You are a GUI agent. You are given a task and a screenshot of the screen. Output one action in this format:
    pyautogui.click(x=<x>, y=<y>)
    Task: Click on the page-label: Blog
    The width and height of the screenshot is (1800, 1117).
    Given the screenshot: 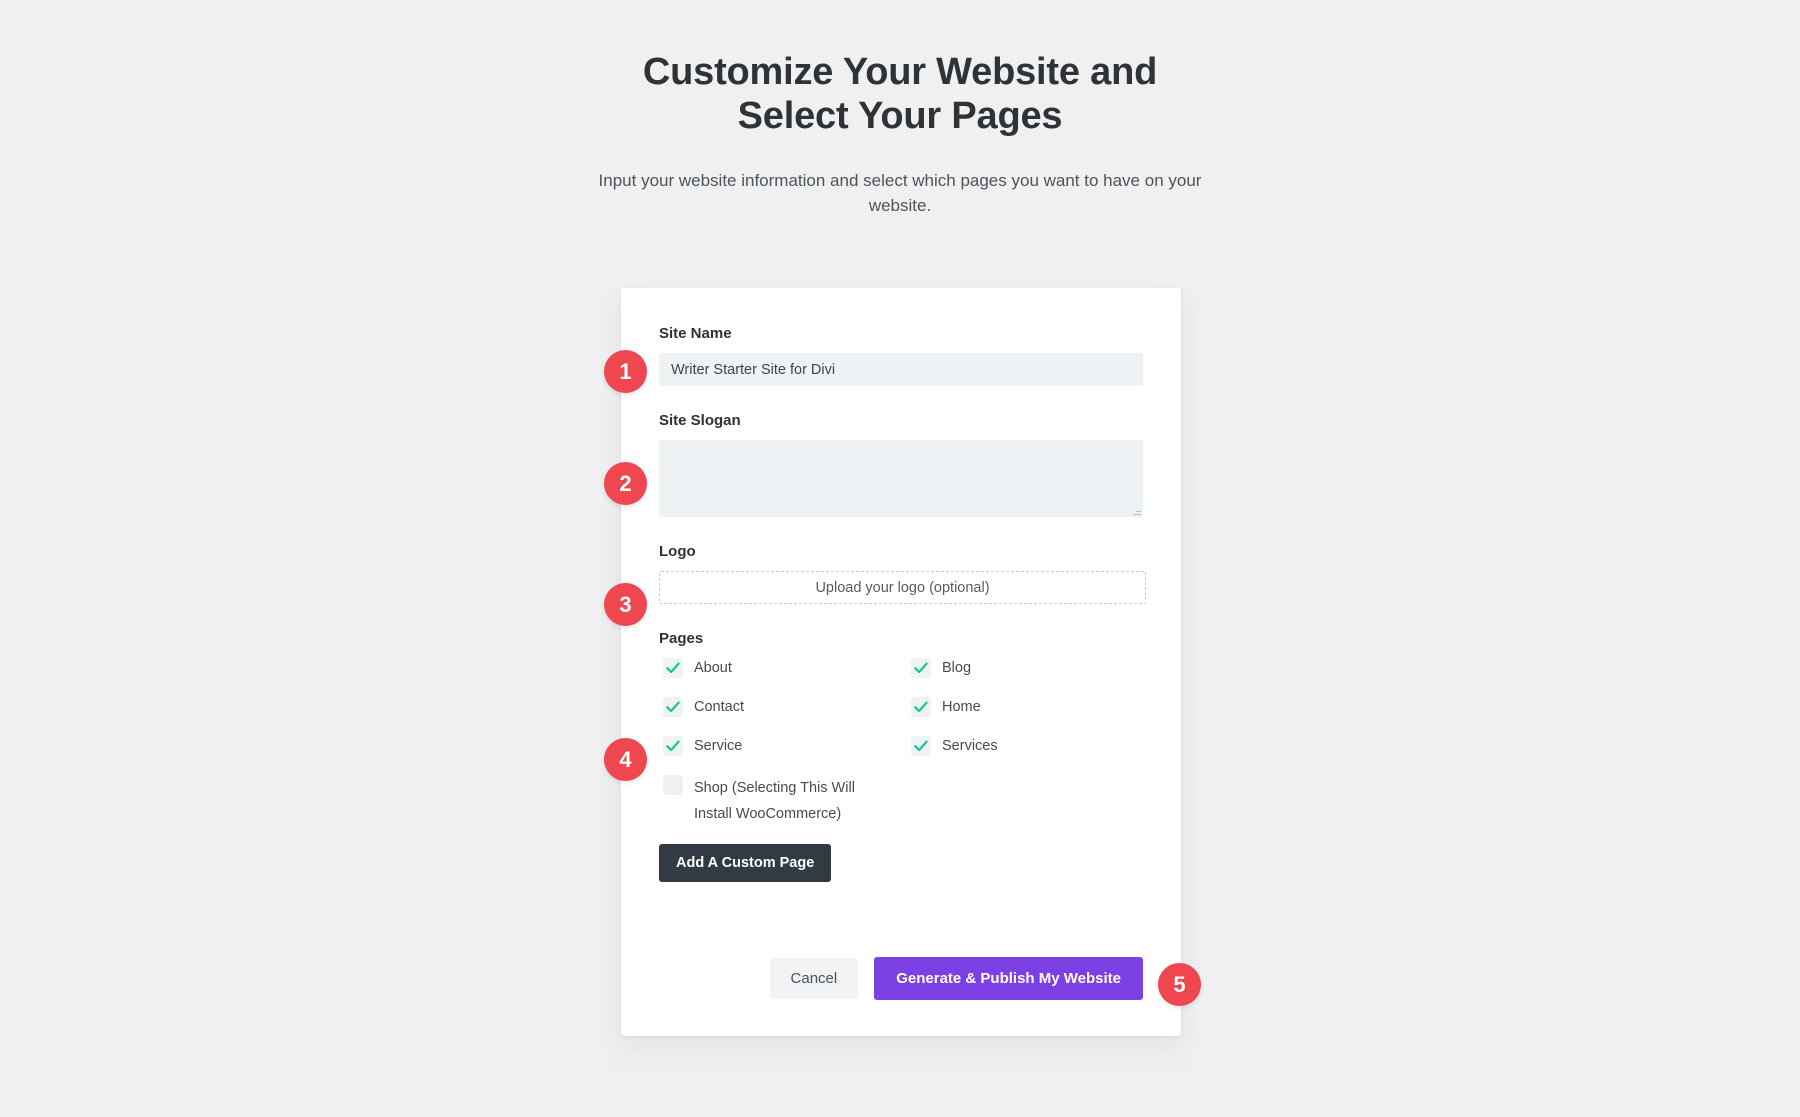 What is the action you would take?
    pyautogui.click(x=957, y=668)
    